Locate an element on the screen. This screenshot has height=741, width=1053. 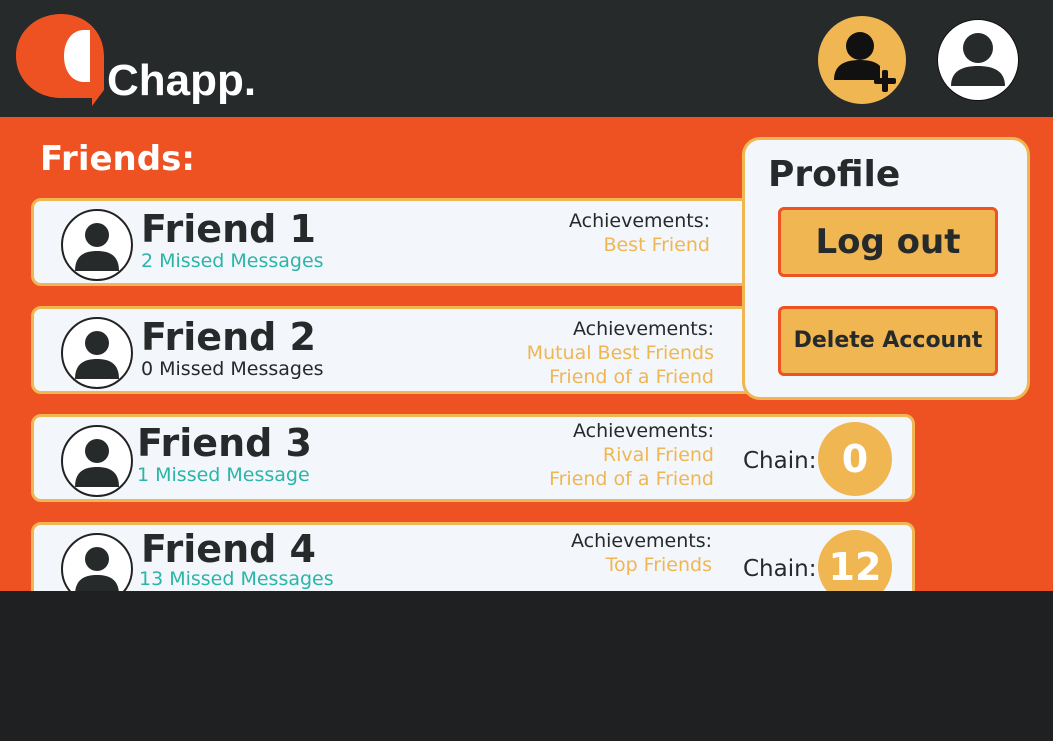
achievements: Achievements: Best Friend is located at coordinates (639, 233).